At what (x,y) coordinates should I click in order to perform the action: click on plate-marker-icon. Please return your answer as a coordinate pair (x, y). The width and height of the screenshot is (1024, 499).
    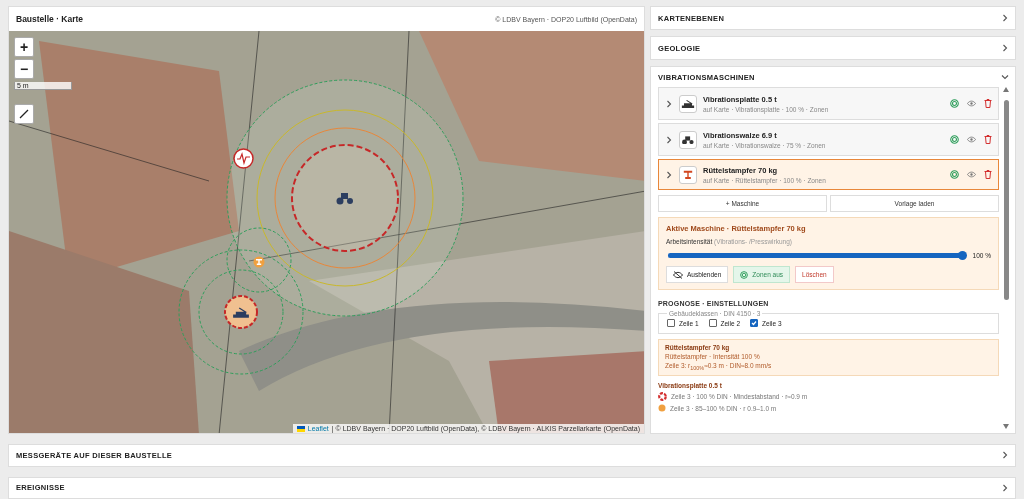
    Looking at the image, I should click on (241, 312).